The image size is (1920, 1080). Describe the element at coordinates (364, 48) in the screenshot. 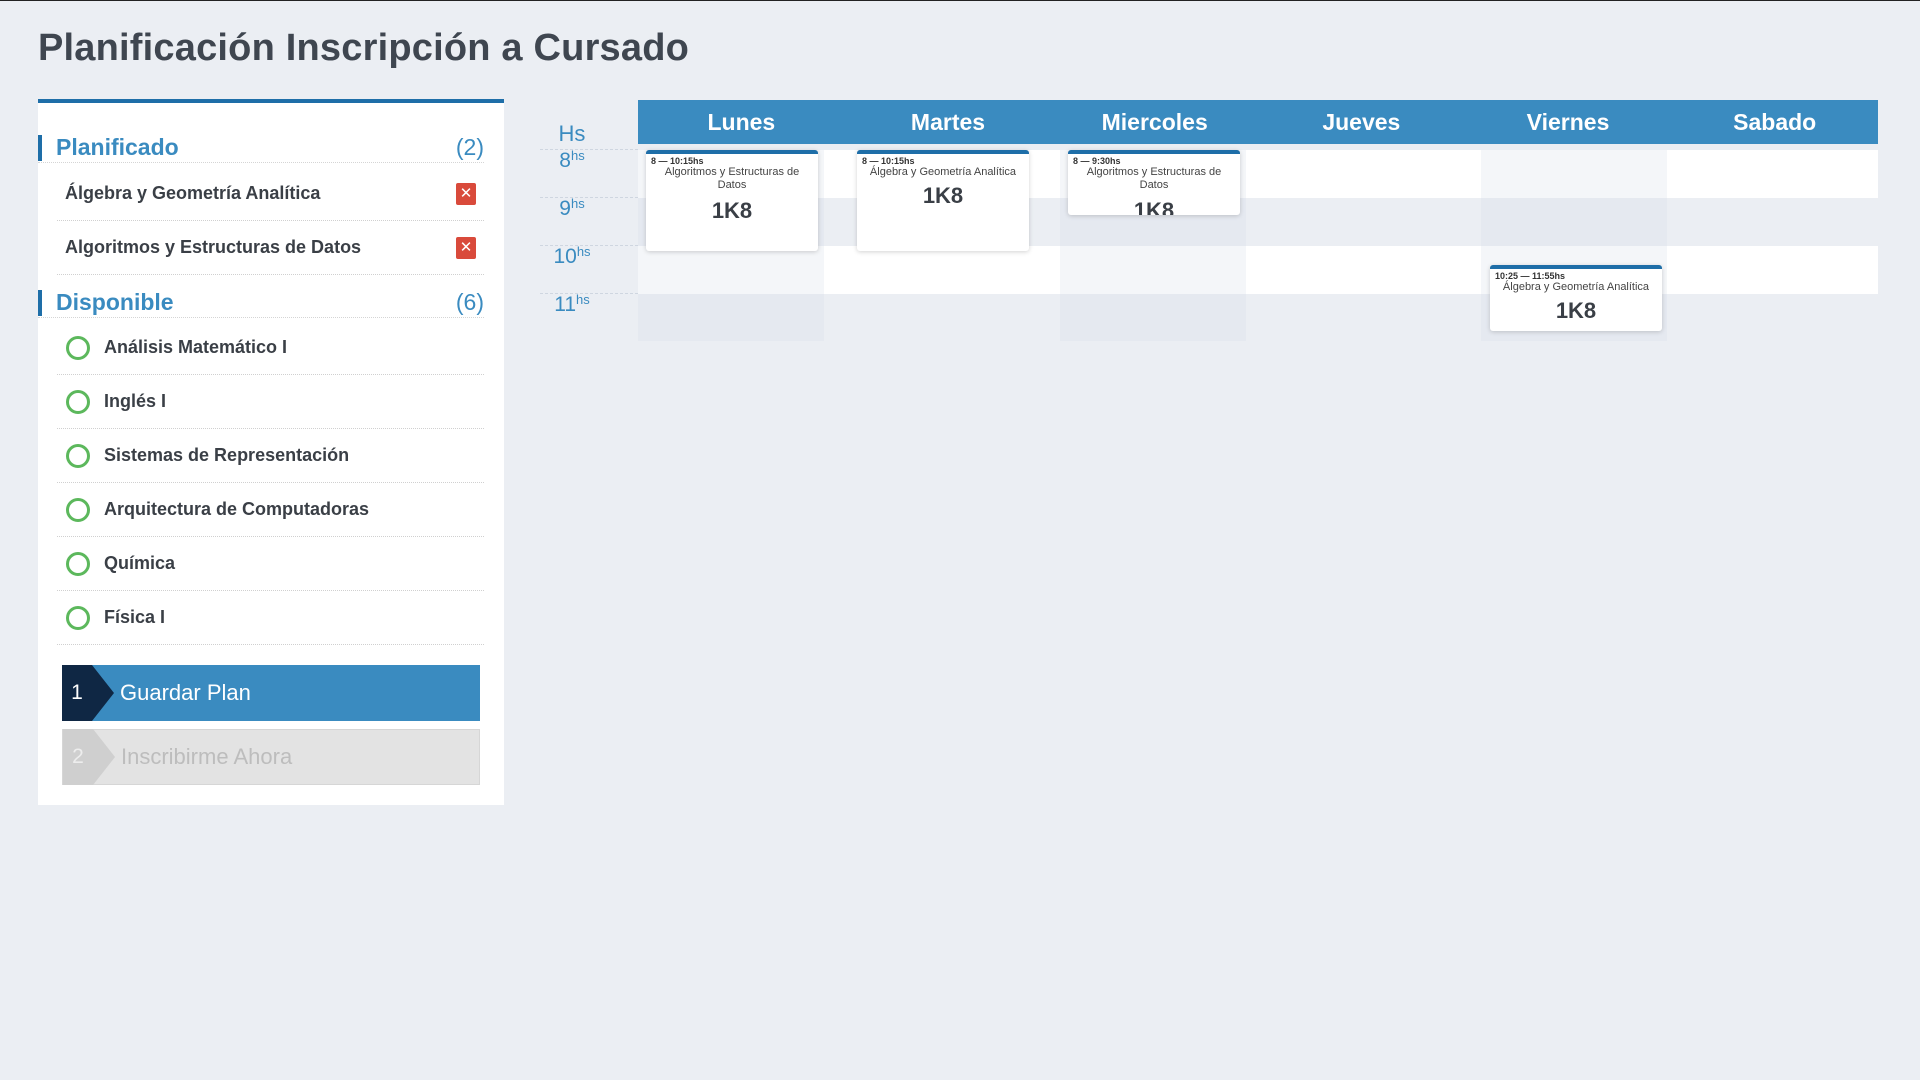

I see `page-title: Planificación Inscripción a Cursado` at that location.